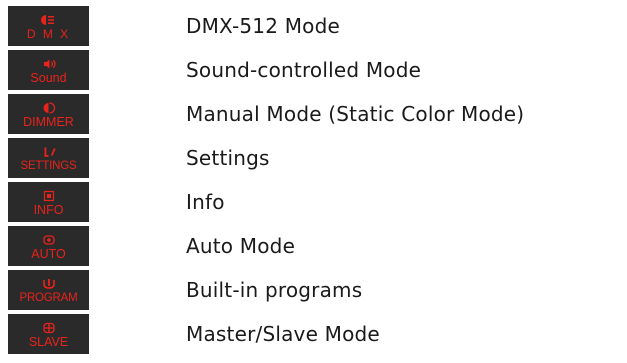  I want to click on info-badge: INFO, so click(48, 202).